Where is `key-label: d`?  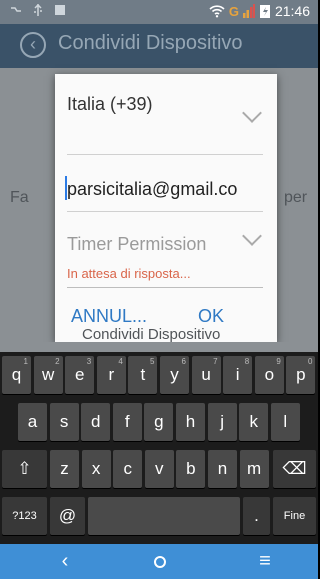
key-label: d is located at coordinates (95, 421).